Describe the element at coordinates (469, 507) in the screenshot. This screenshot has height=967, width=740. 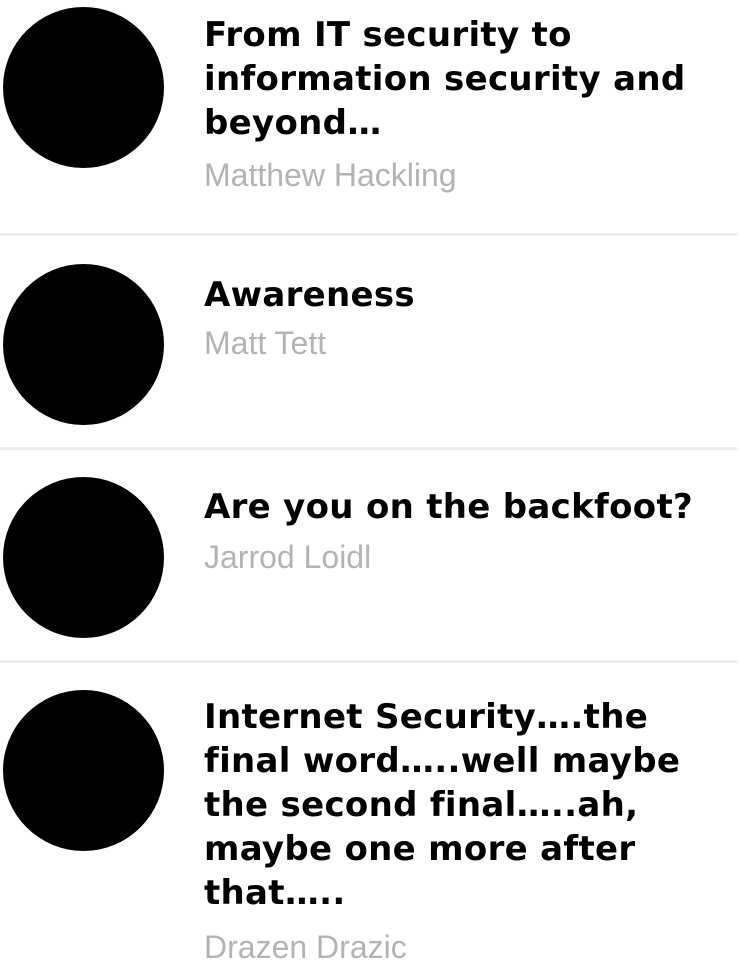
I see `article-title: Are you on the backfoot?` at that location.